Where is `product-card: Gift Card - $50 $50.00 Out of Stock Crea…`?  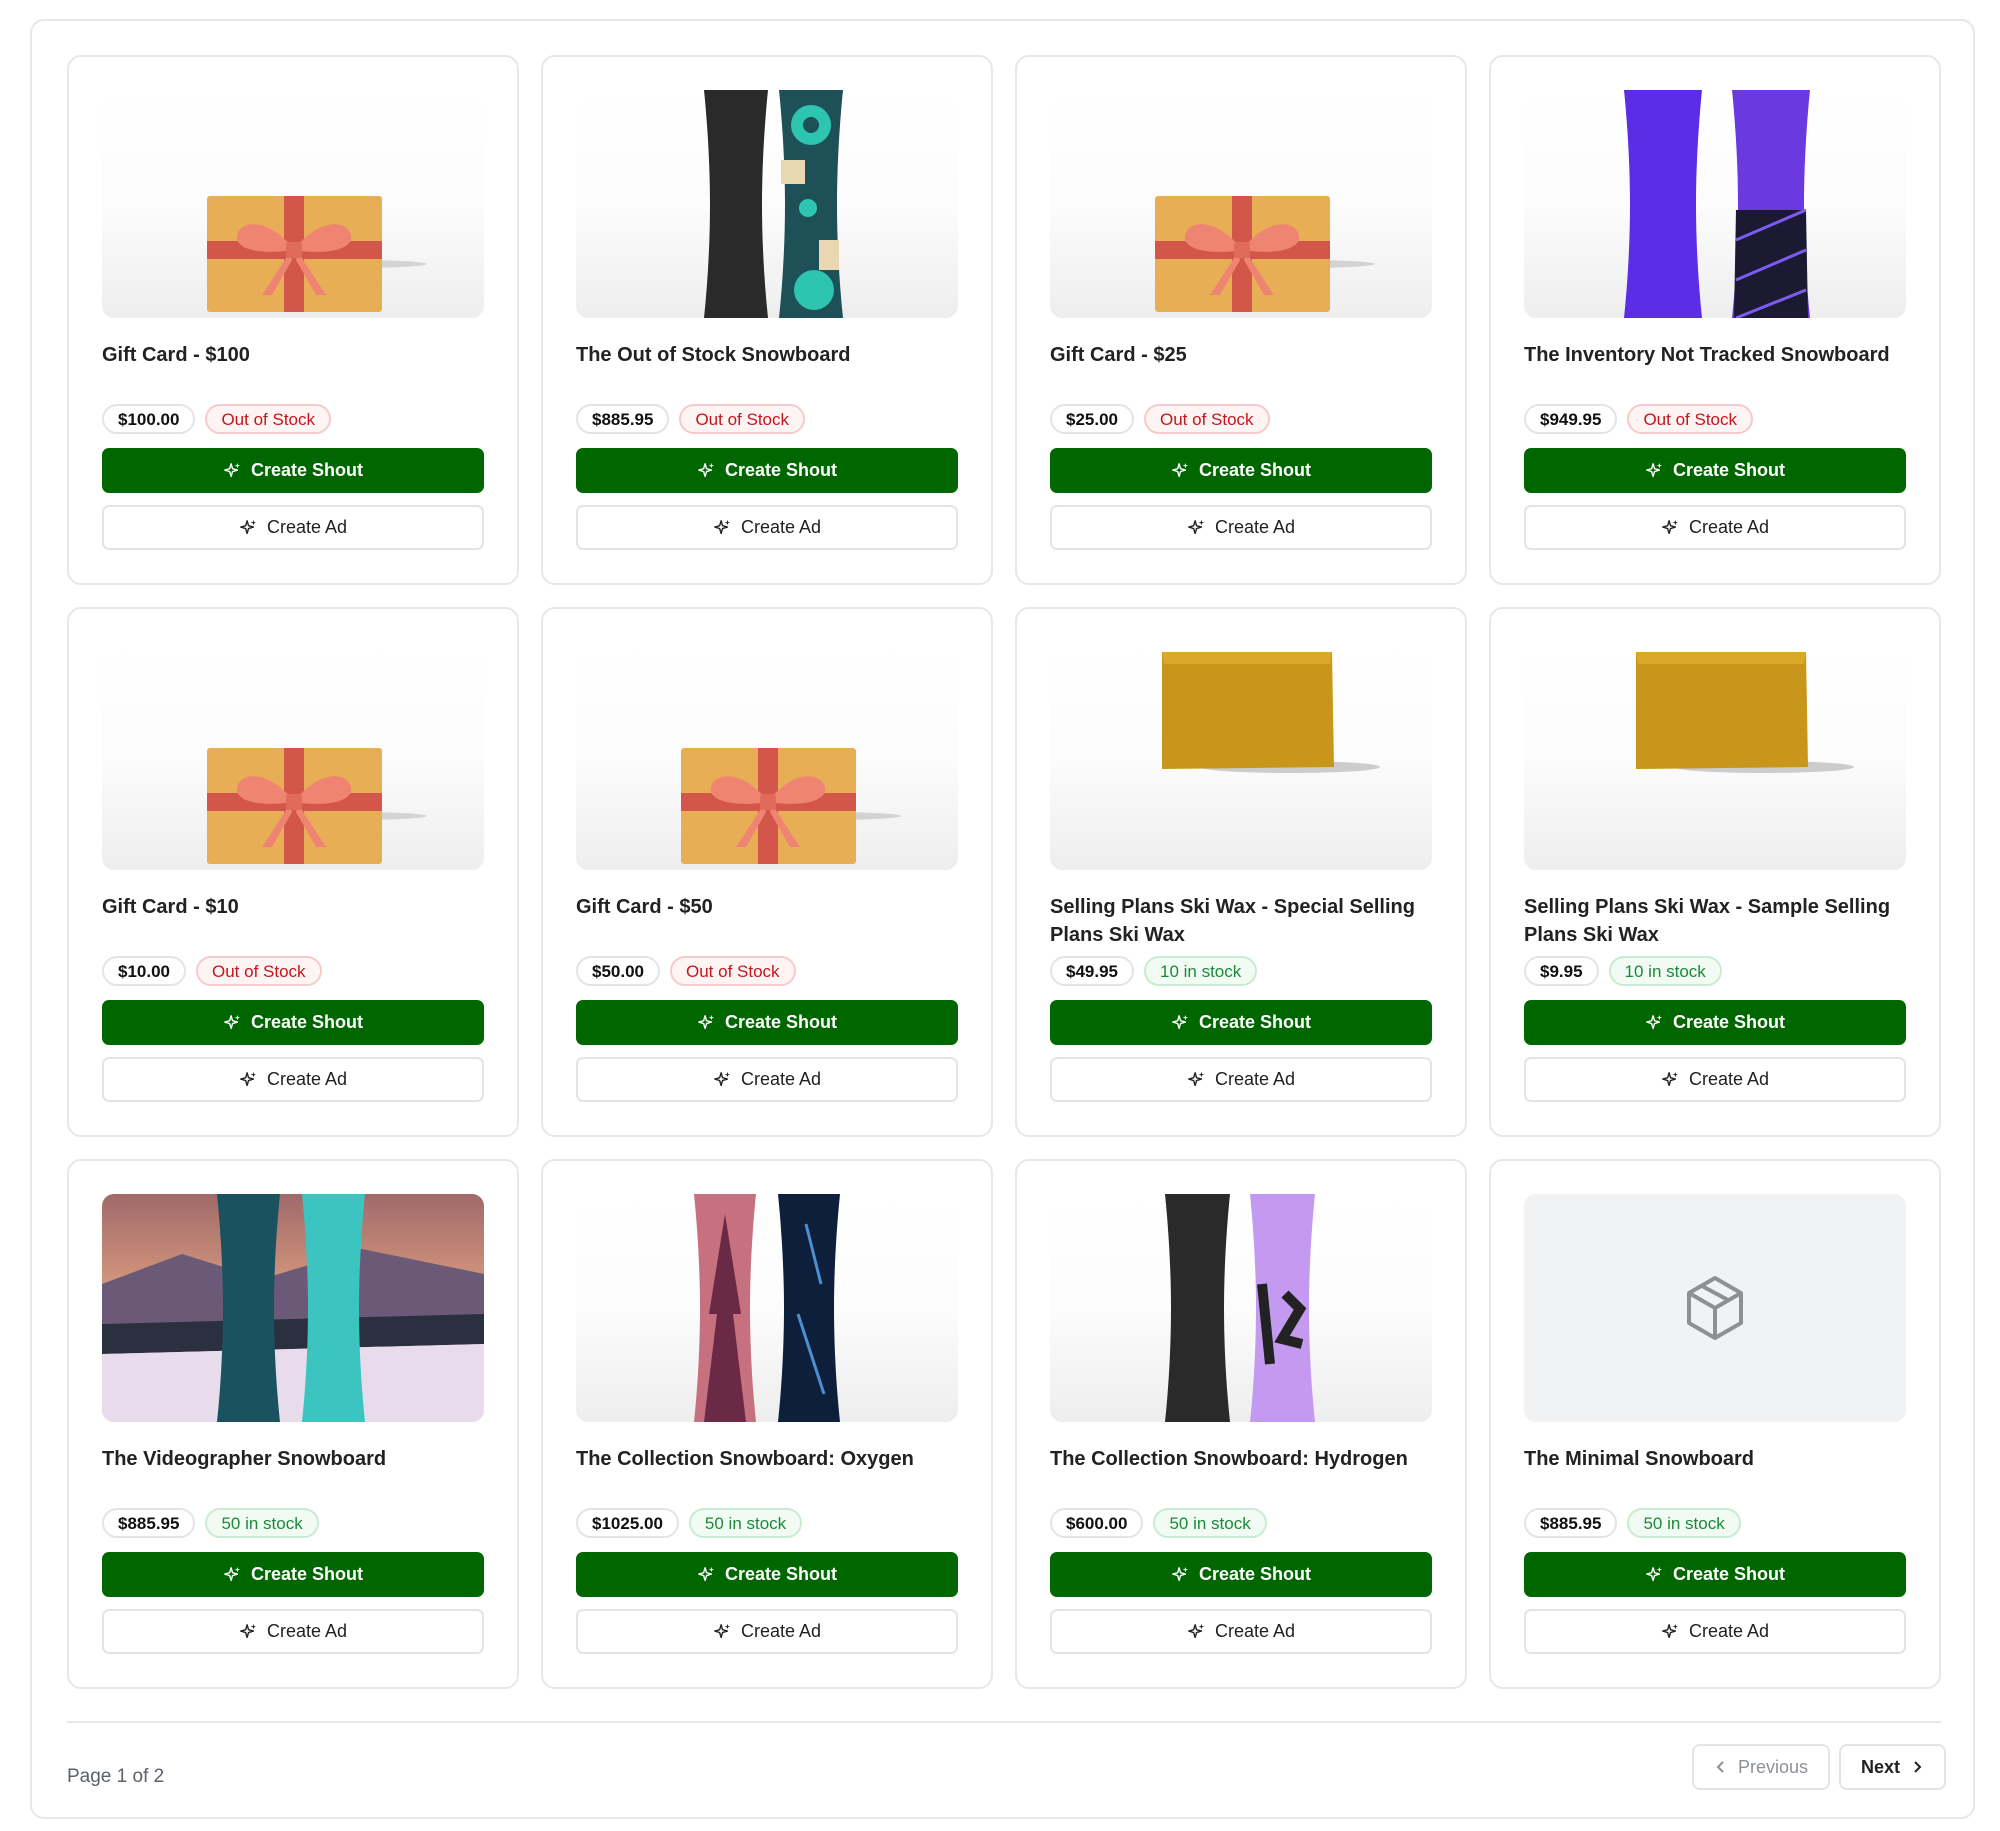 product-card: Gift Card - $50 $50.00 Out of Stock Crea… is located at coordinates (767, 872).